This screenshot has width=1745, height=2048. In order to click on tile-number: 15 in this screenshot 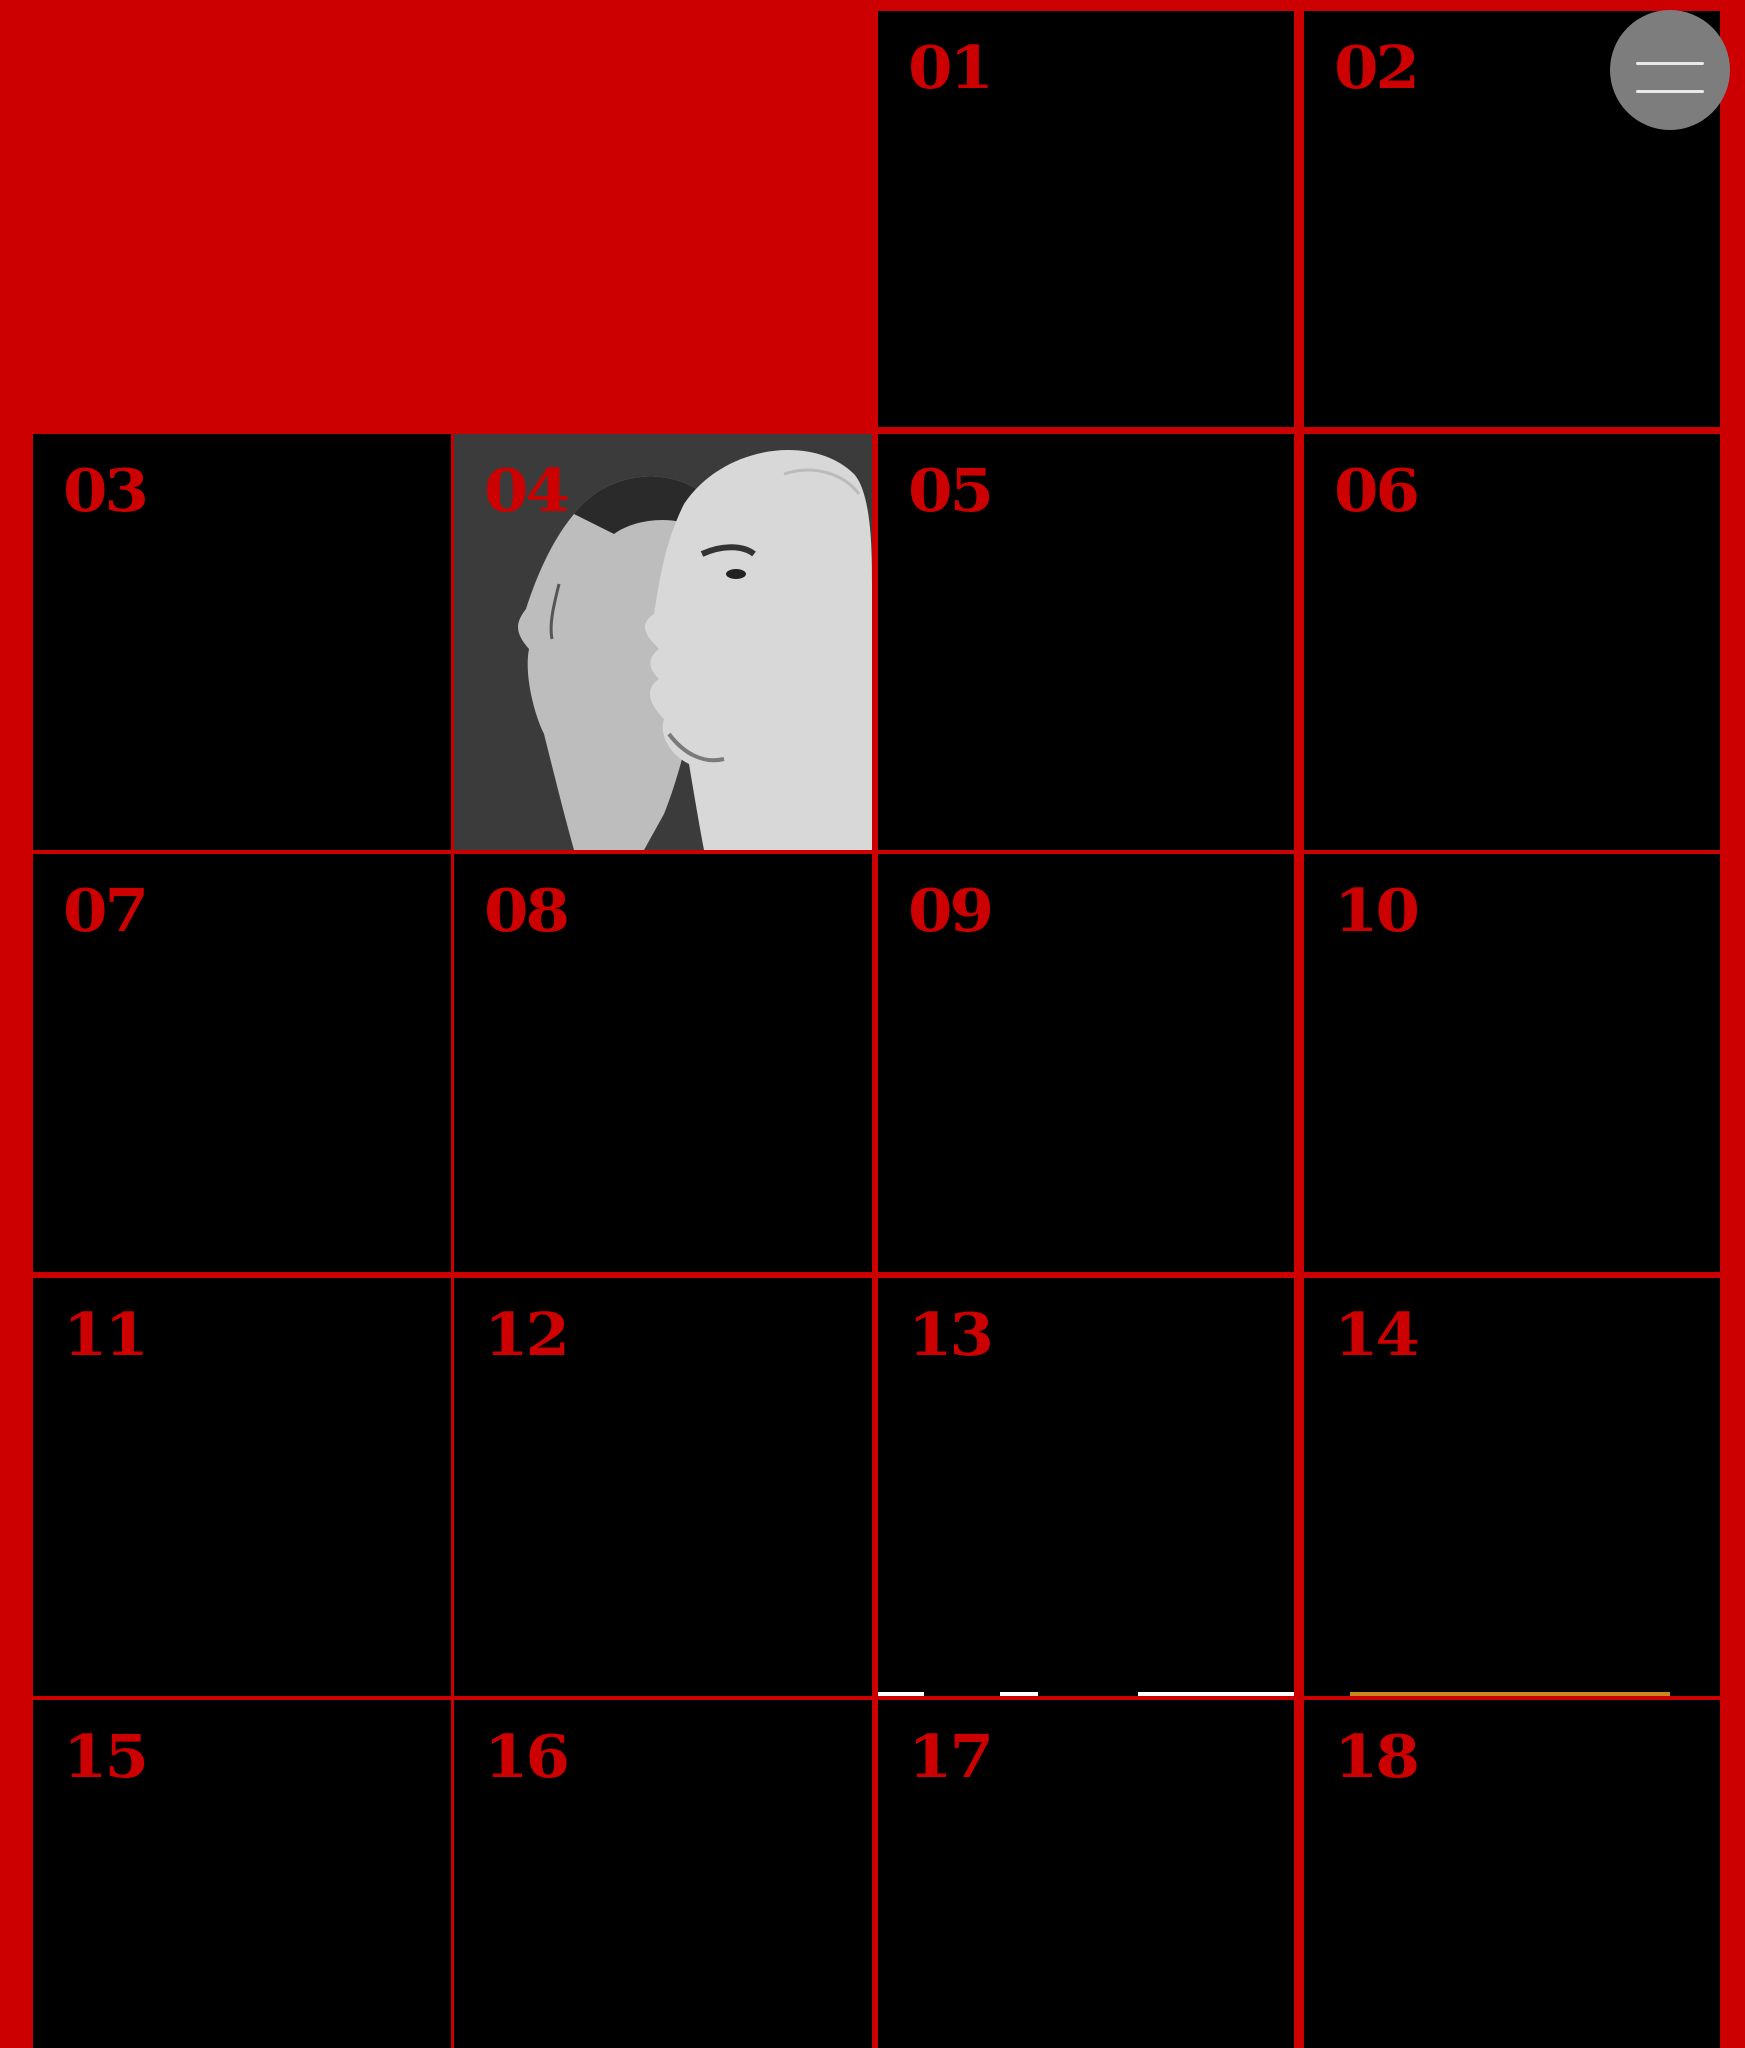, I will do `click(106, 1757)`.